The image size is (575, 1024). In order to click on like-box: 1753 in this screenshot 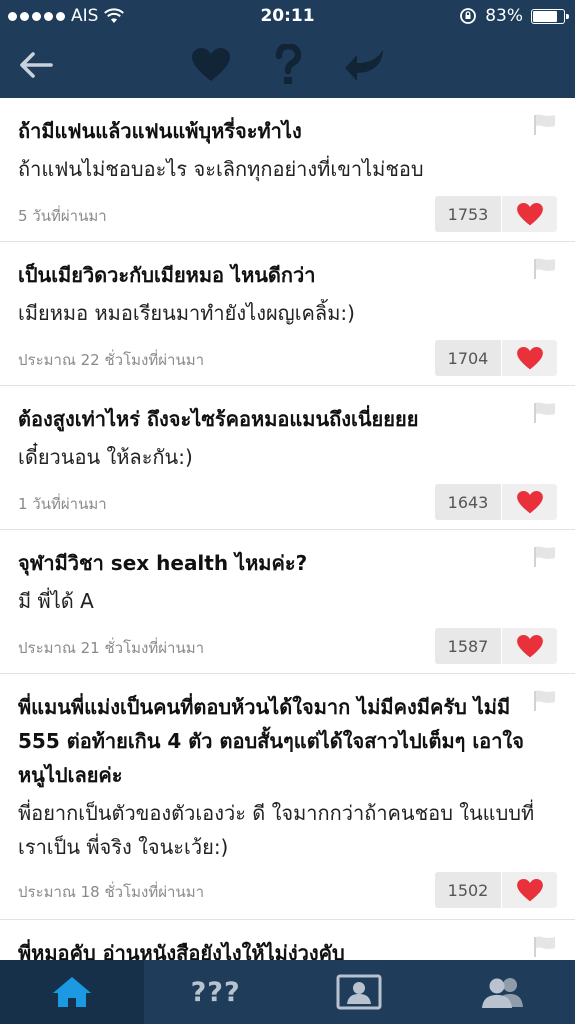, I will do `click(496, 214)`.